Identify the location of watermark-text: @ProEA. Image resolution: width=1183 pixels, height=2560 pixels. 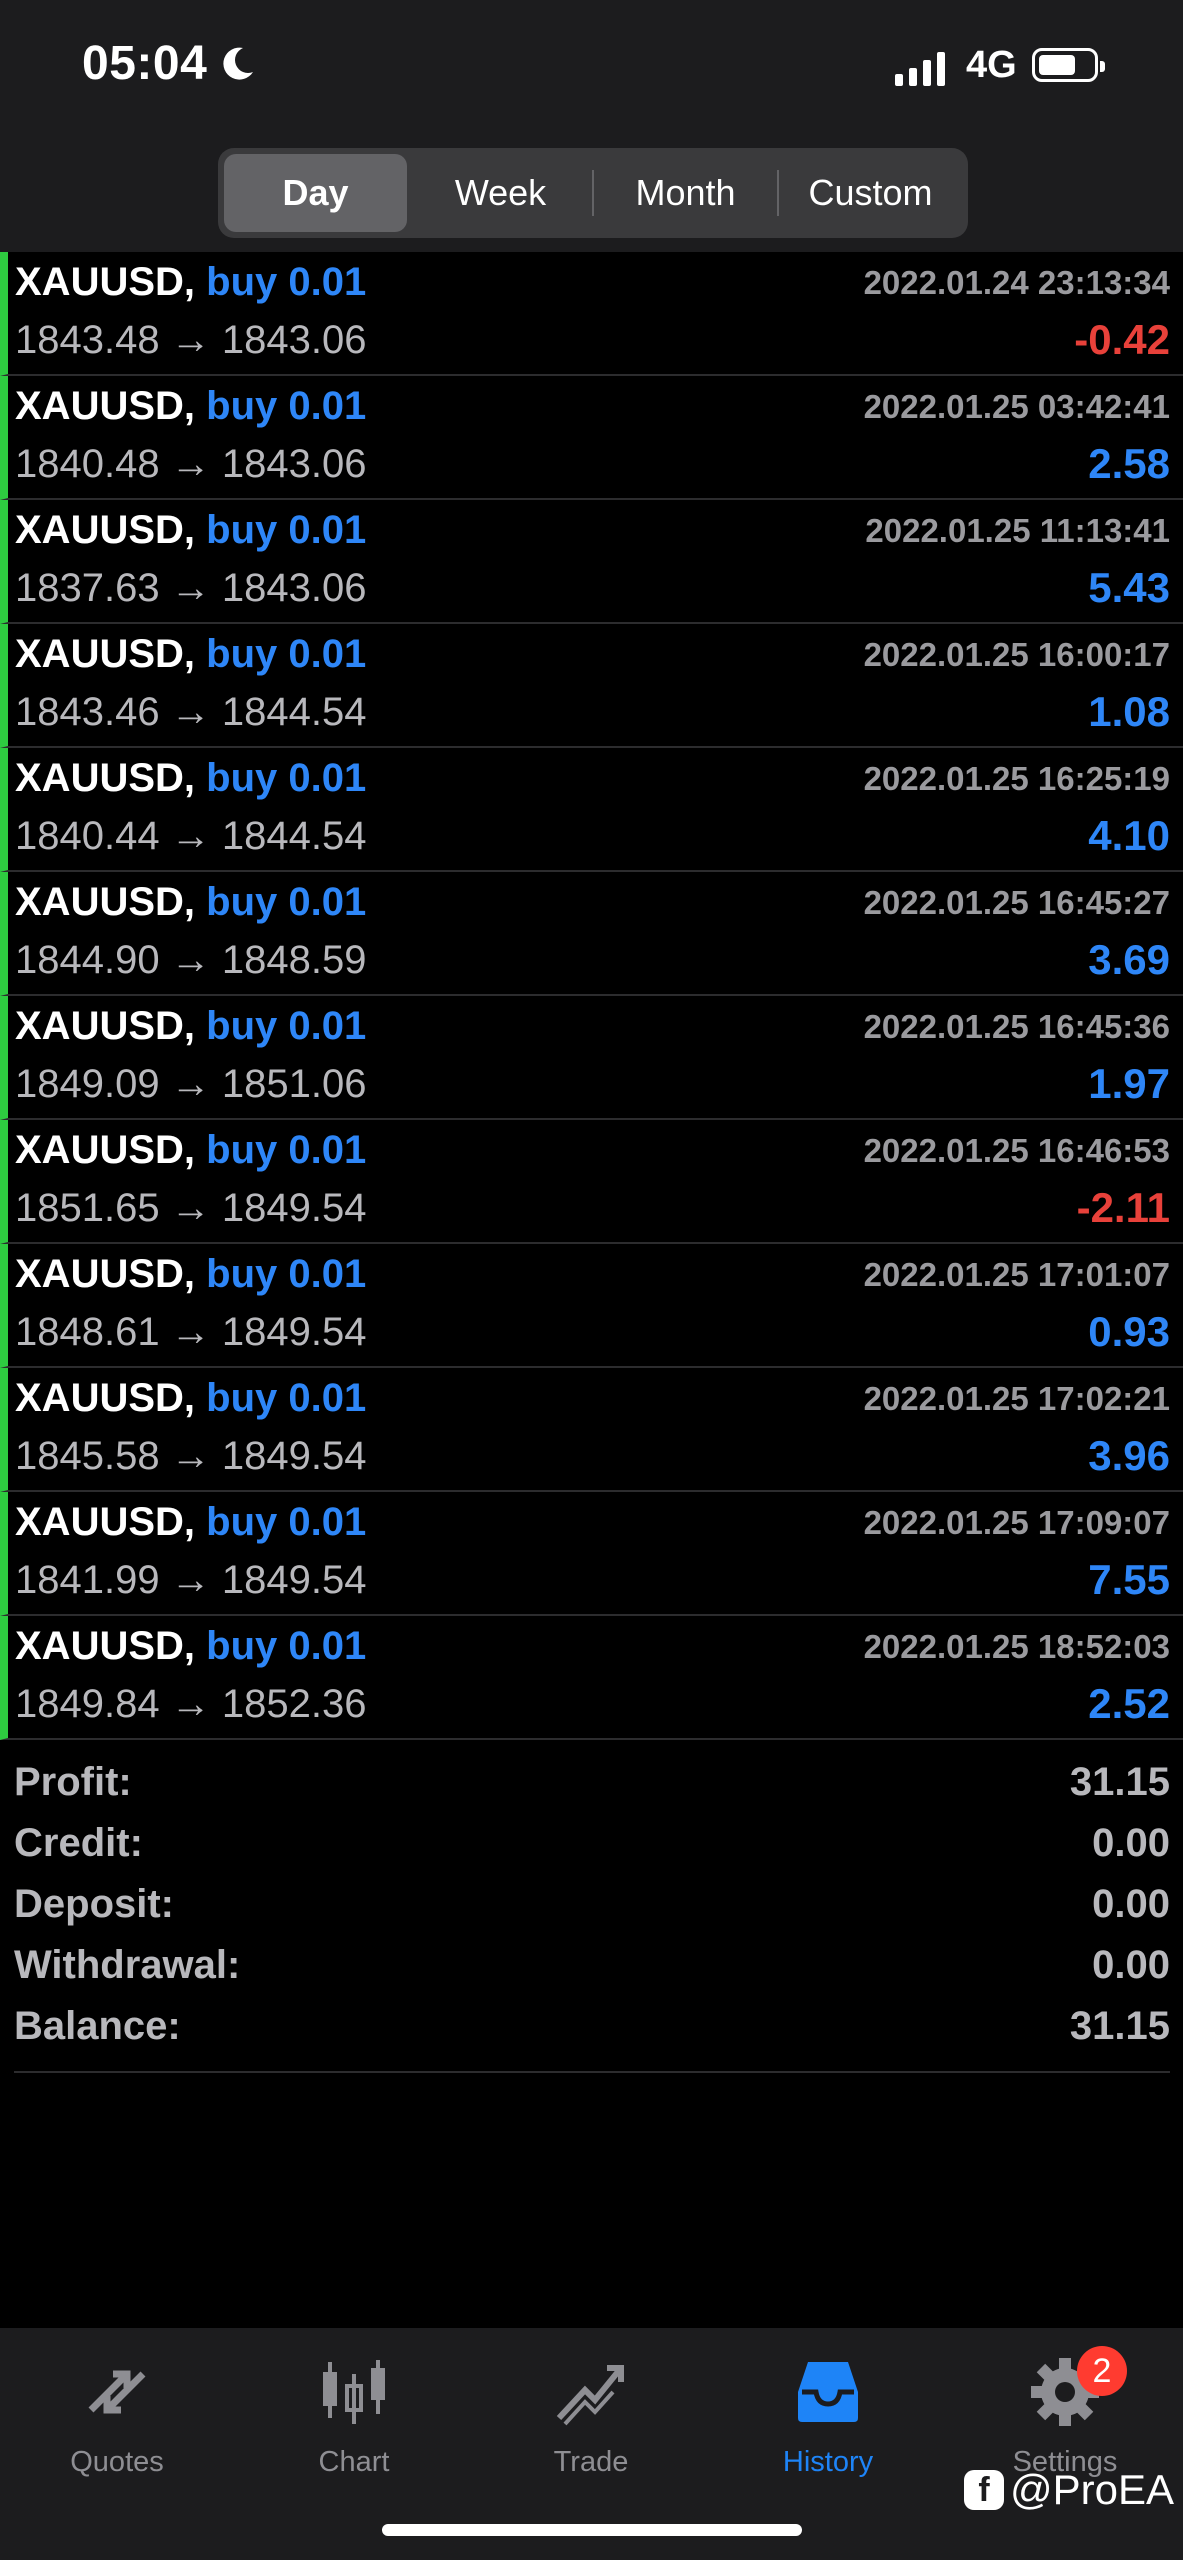
(1092, 2489).